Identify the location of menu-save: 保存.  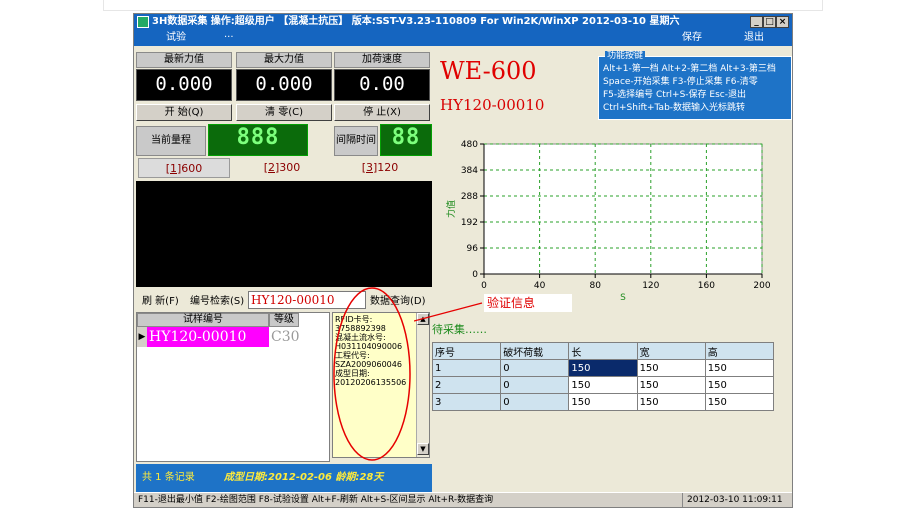
(692, 38).